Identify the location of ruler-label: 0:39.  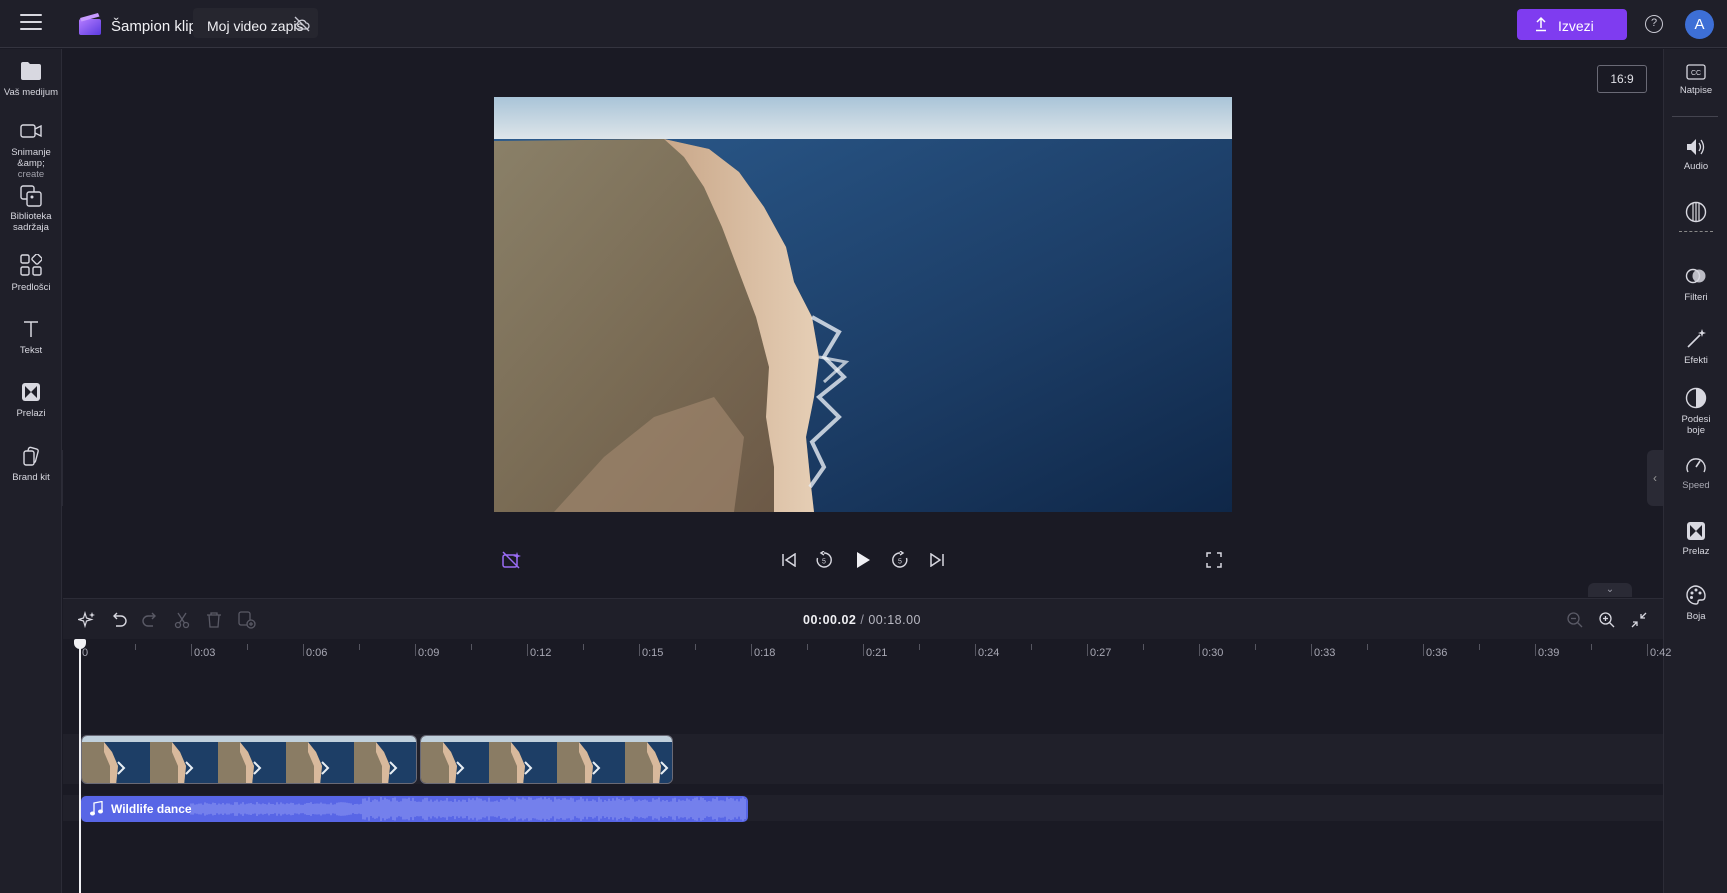
(1549, 653).